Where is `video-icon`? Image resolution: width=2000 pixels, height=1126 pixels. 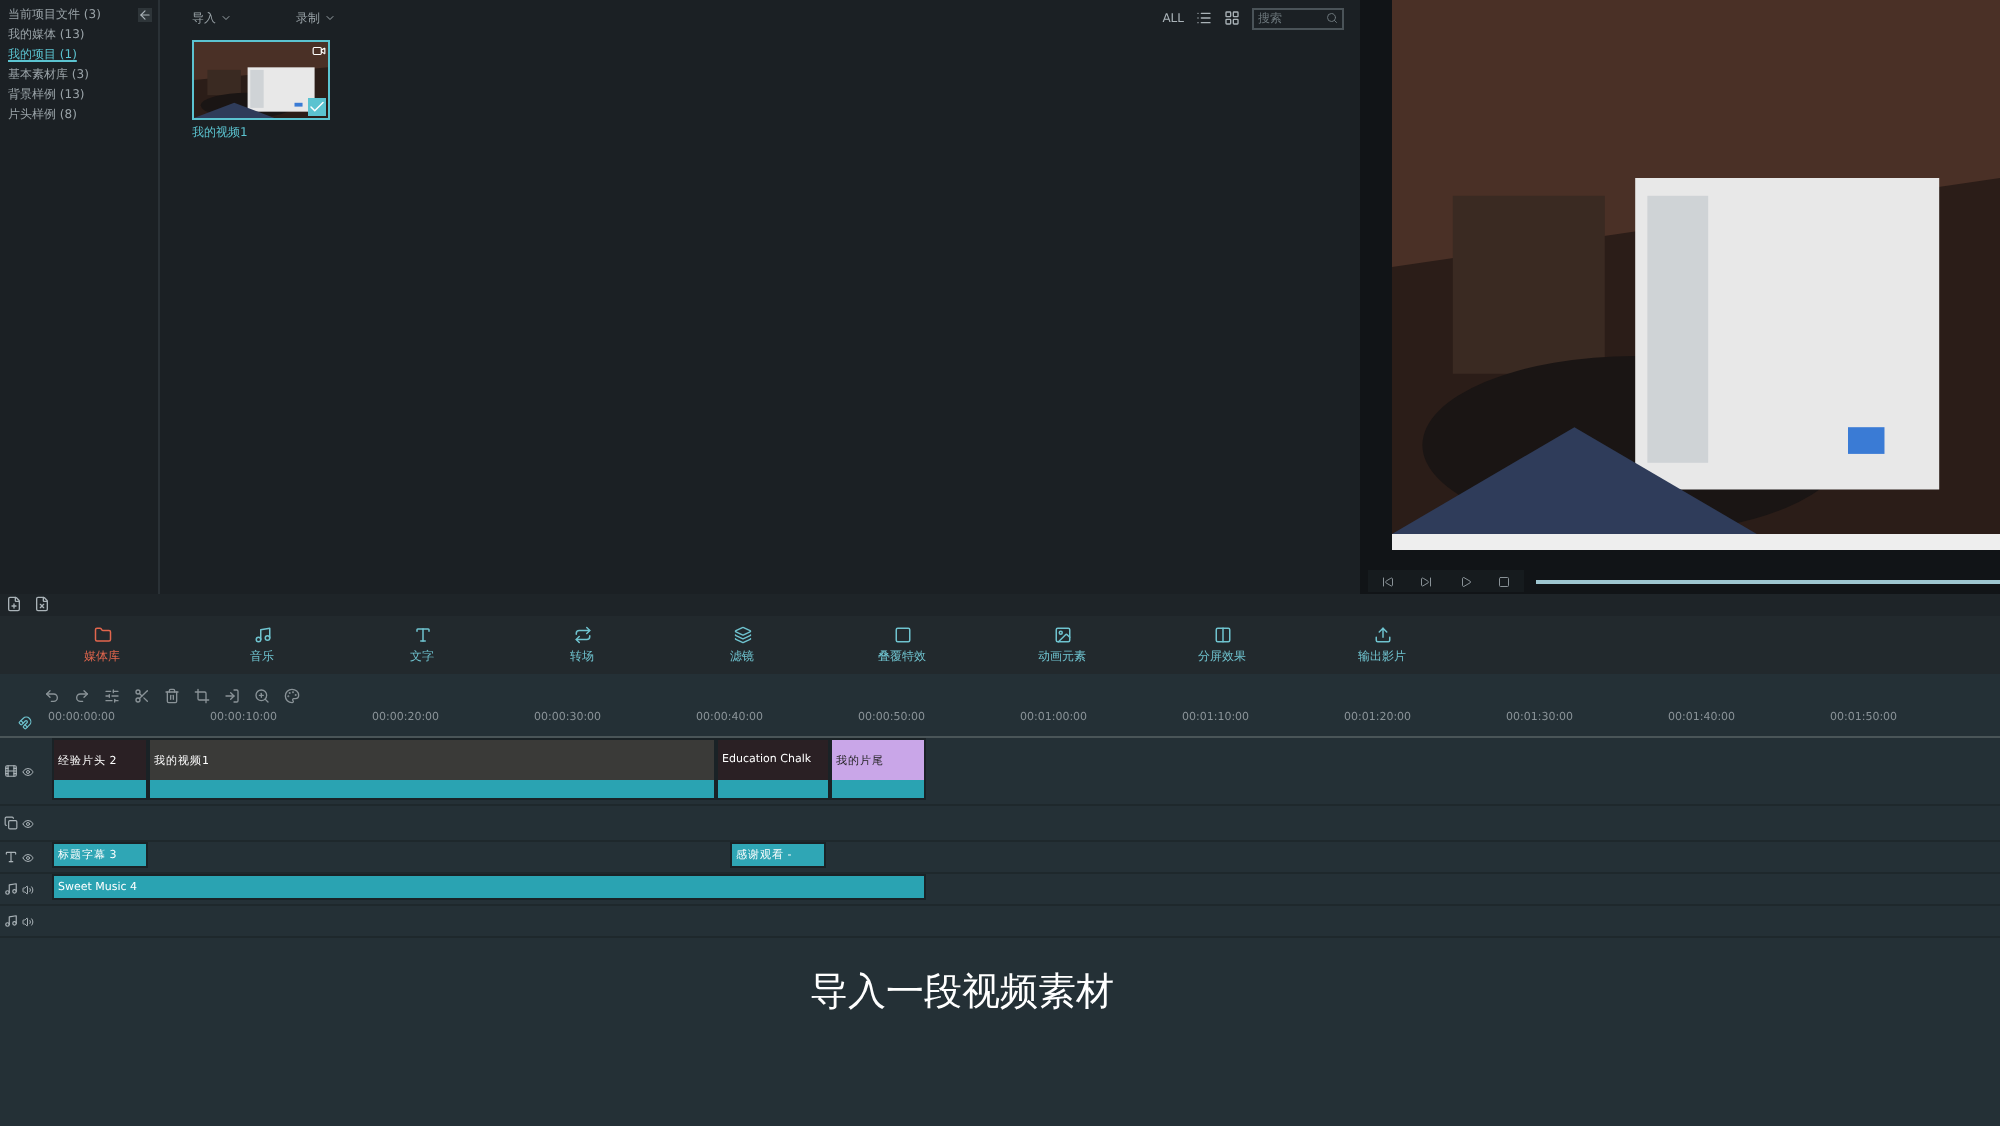
video-icon is located at coordinates (319, 51).